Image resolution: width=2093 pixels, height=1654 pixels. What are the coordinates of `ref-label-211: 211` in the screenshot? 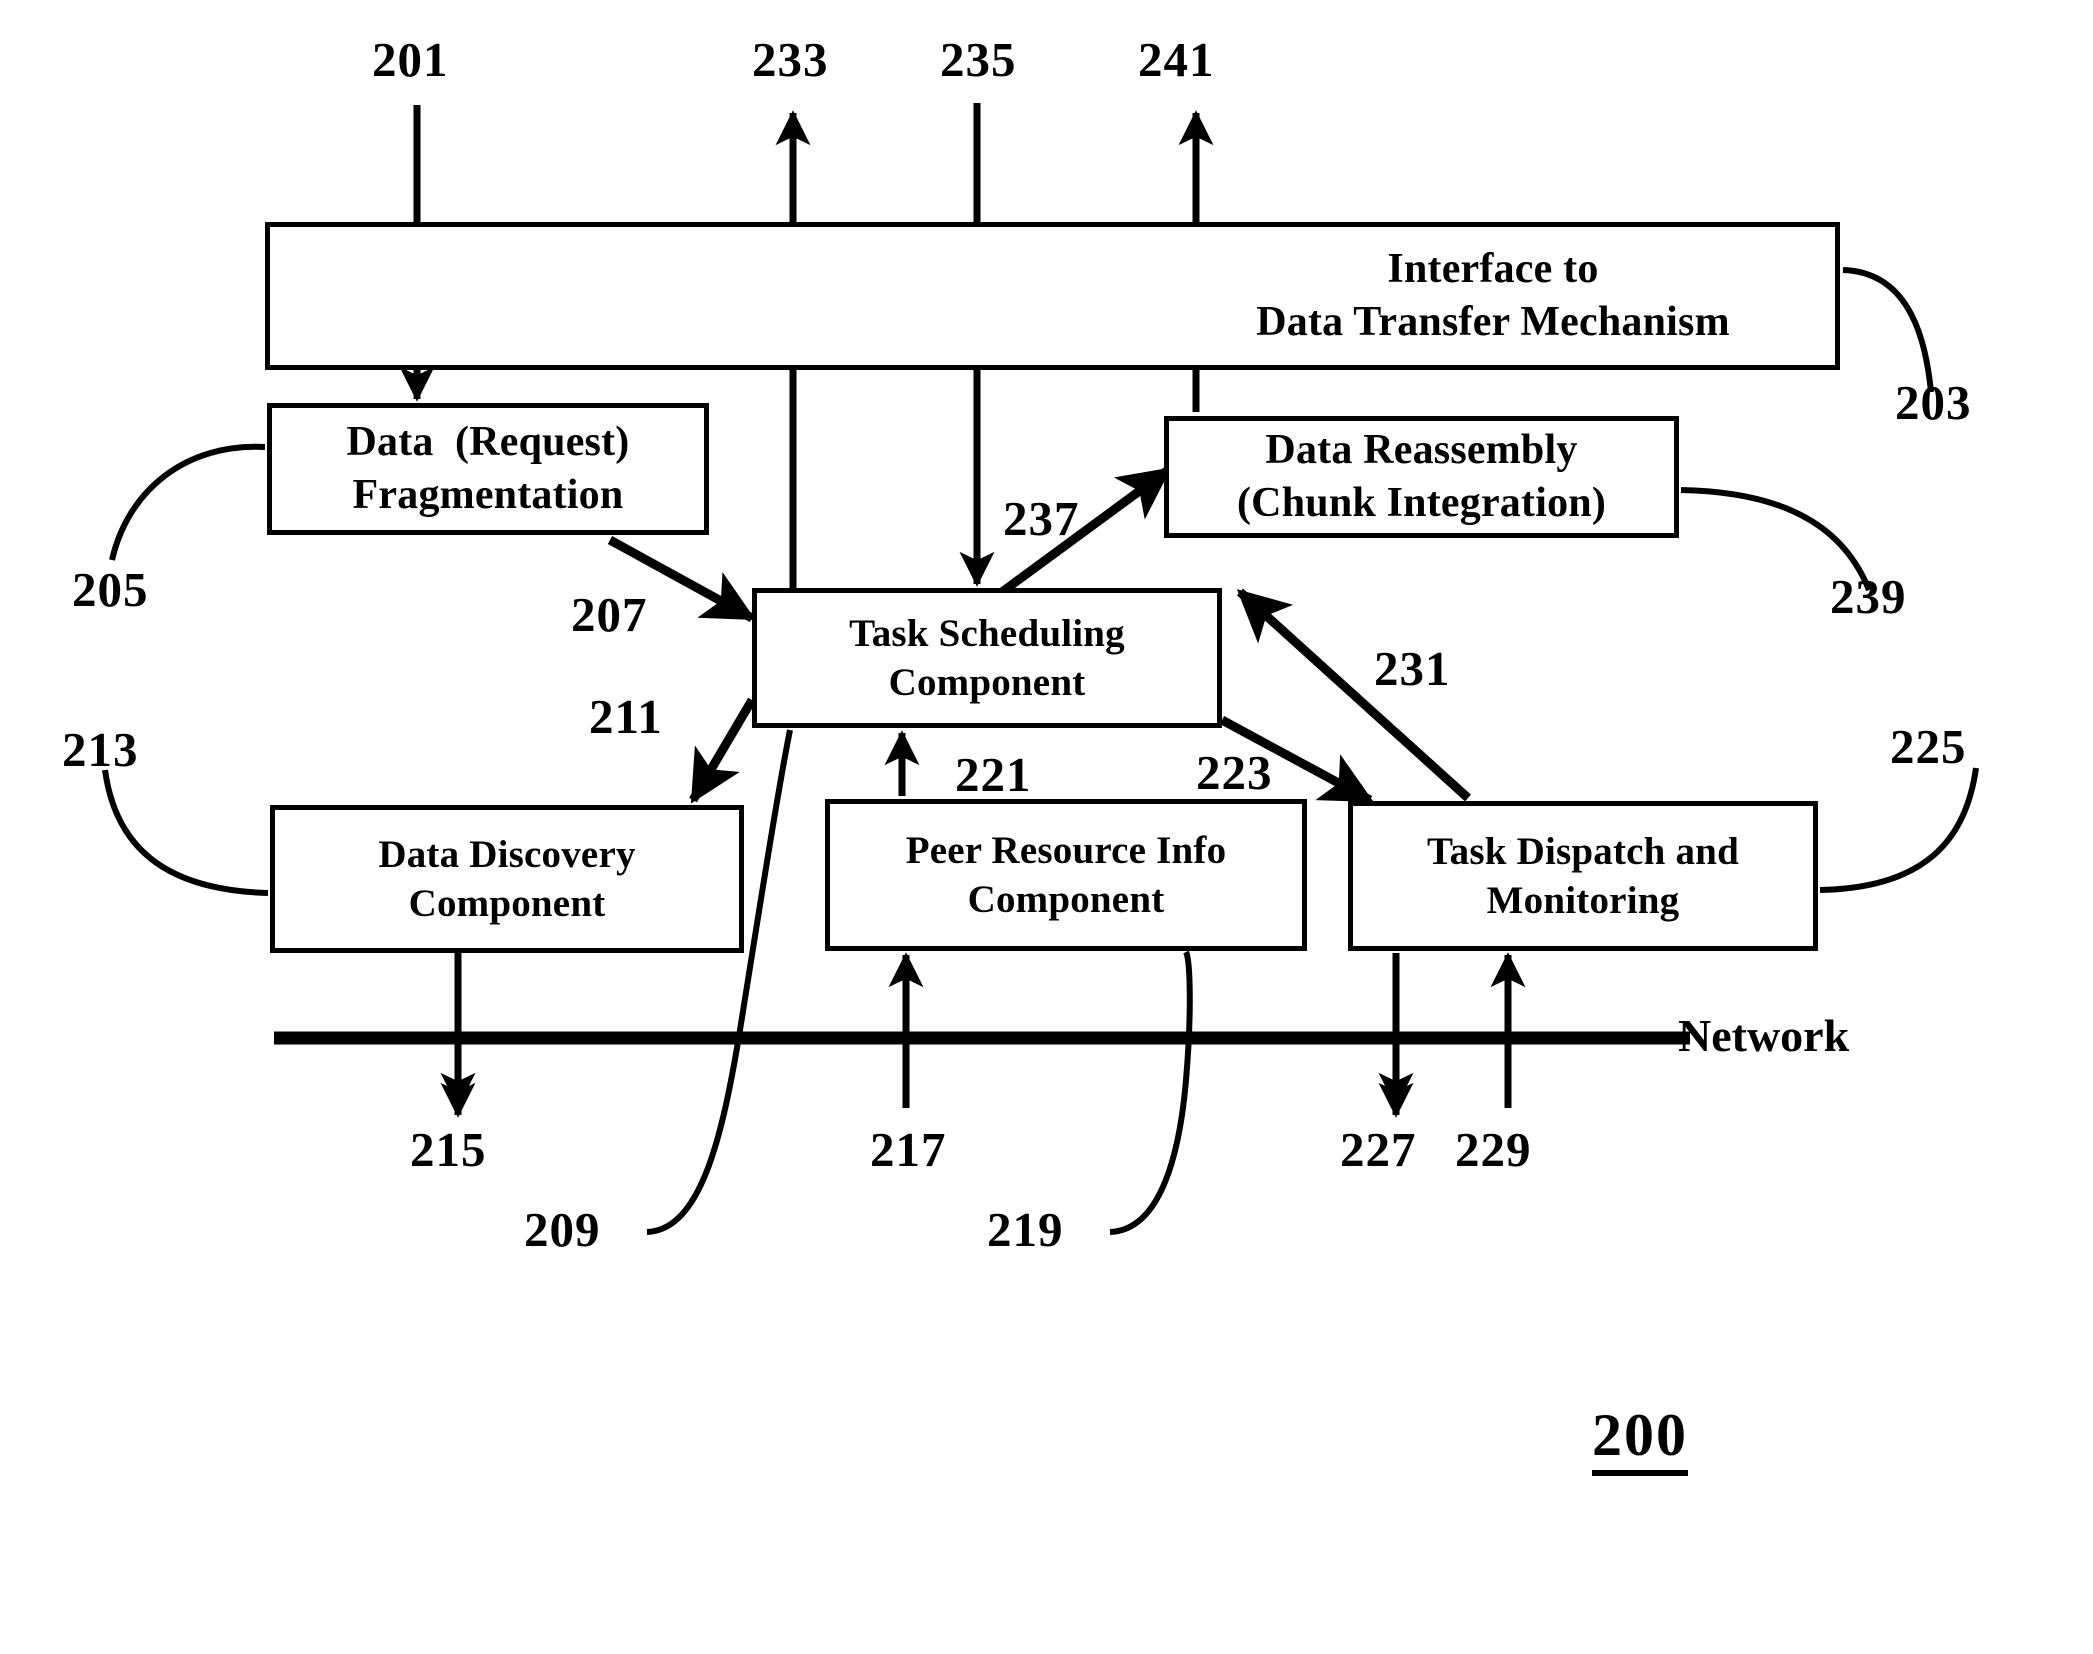 It's located at (626, 716).